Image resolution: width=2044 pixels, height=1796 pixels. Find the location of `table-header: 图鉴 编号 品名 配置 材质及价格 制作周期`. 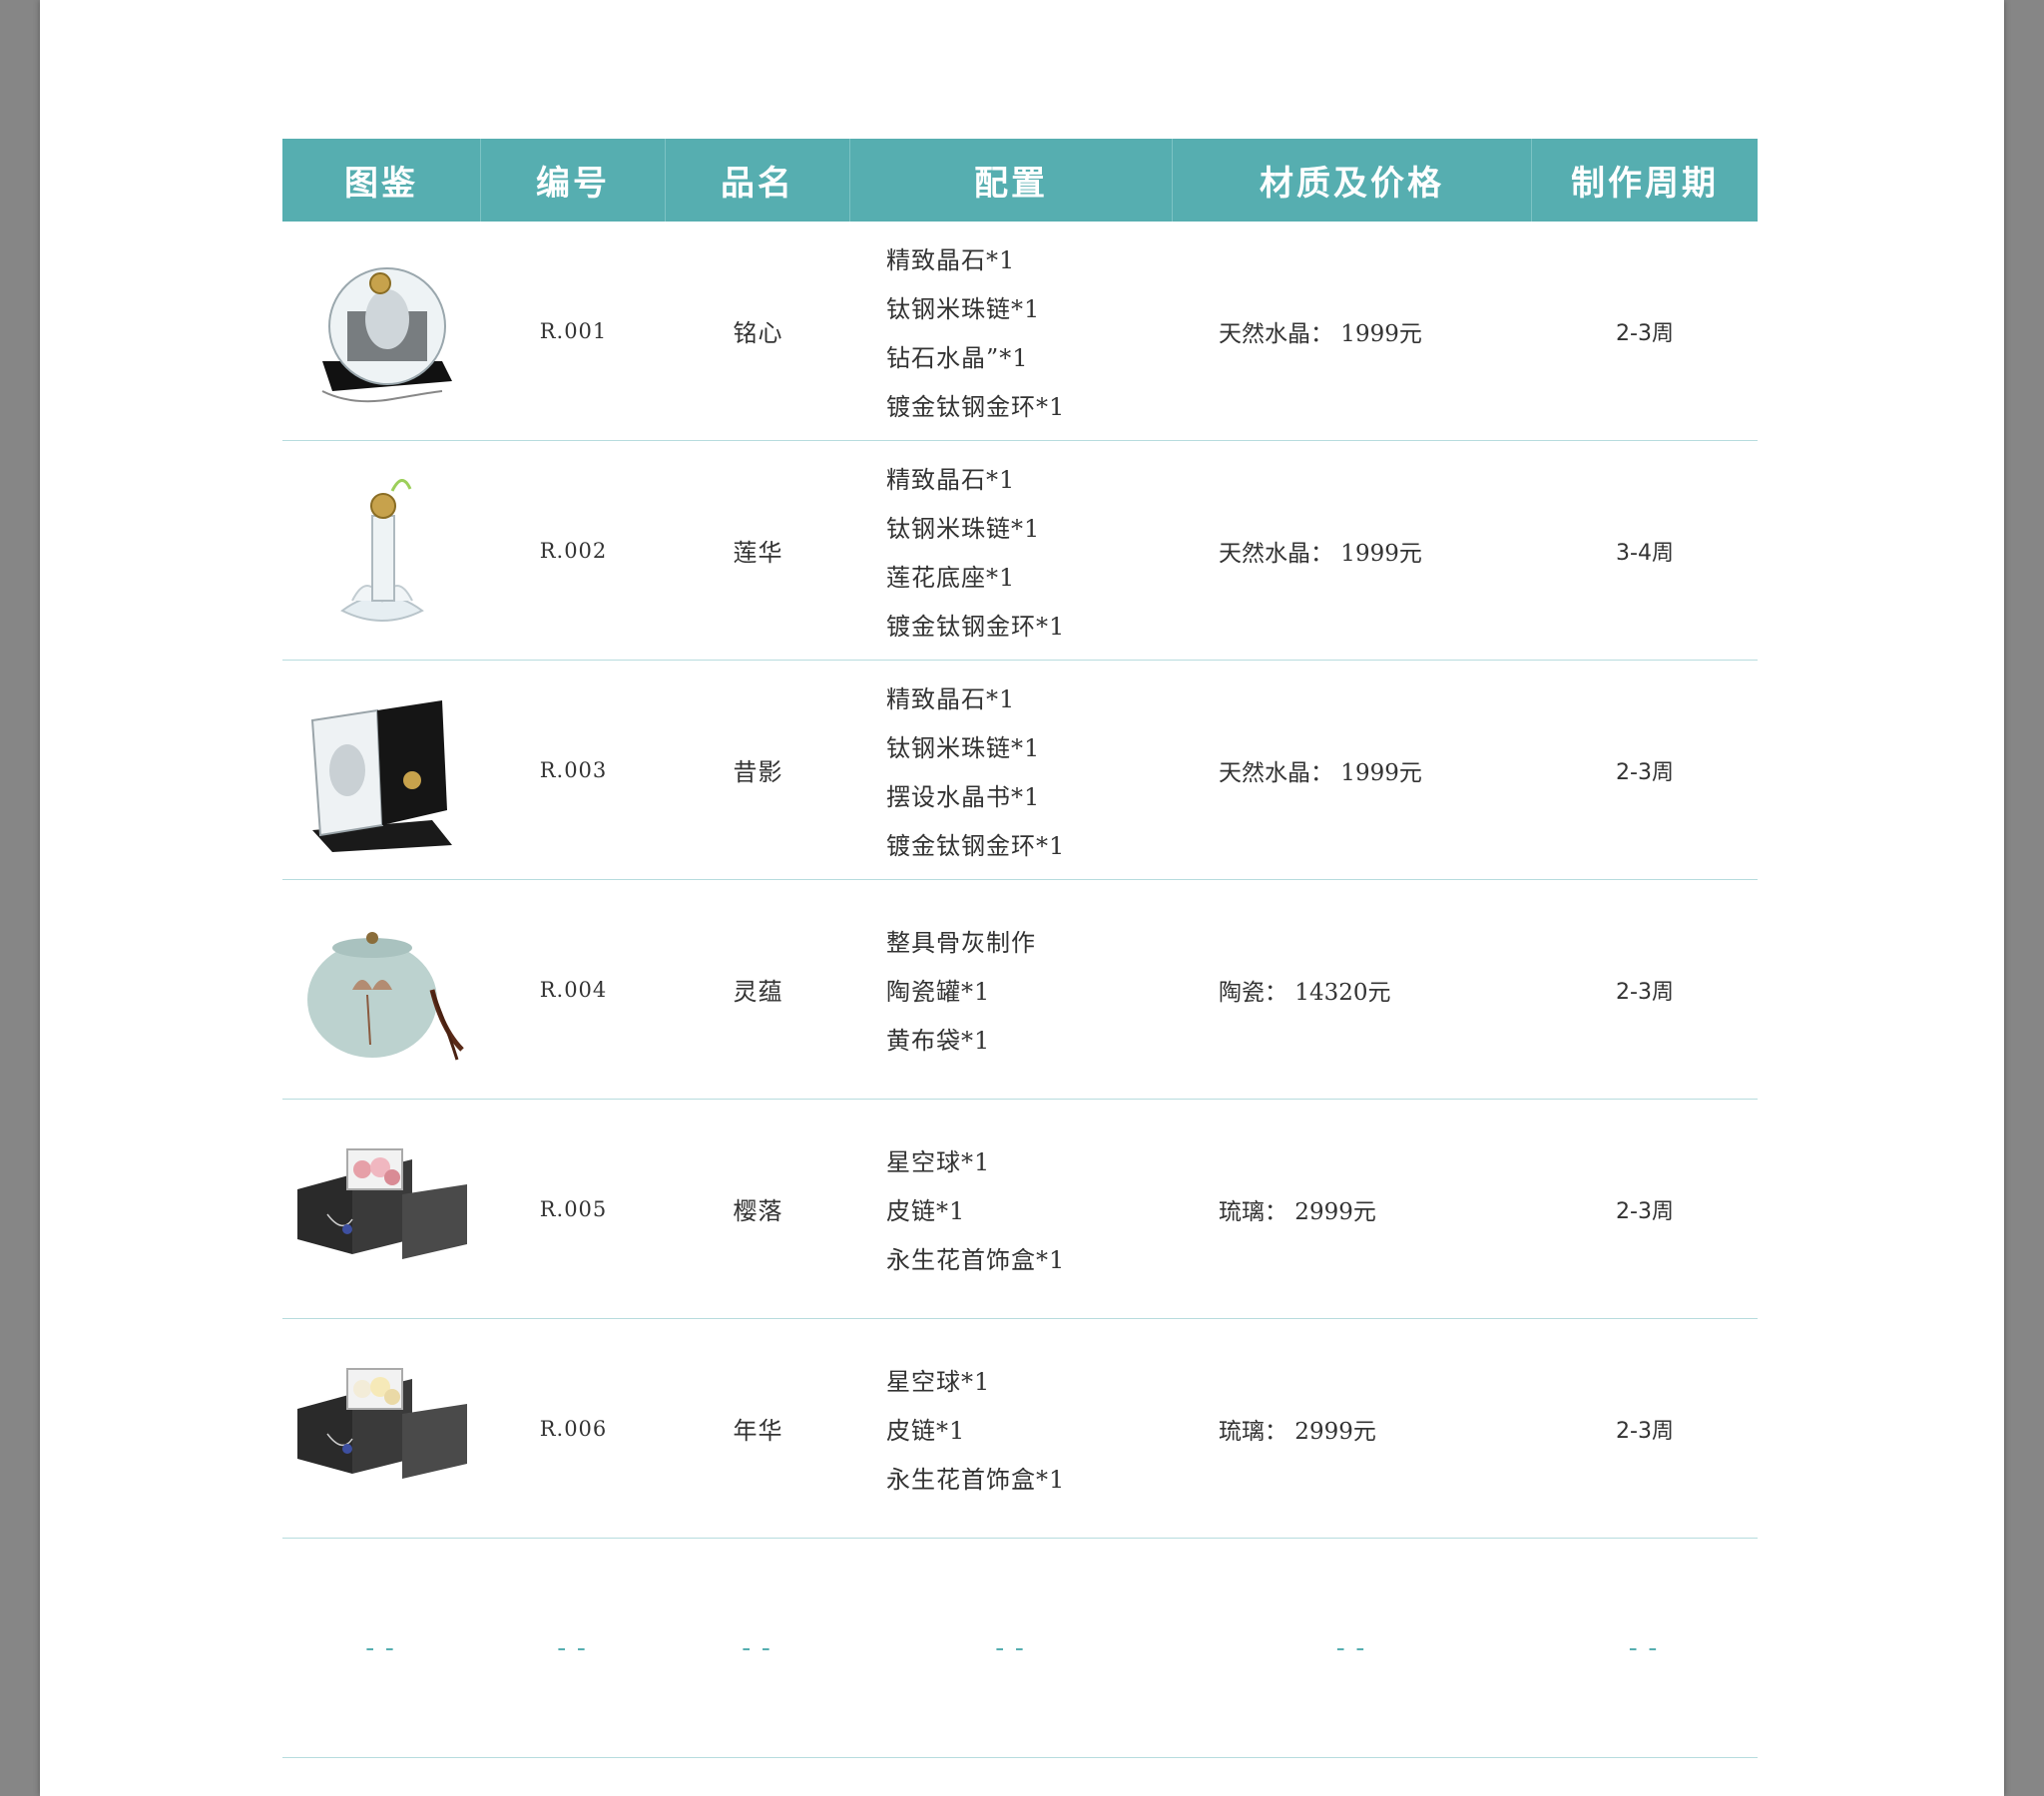

table-header: 图鉴 编号 品名 配置 材质及价格 制作周期 is located at coordinates (1020, 180).